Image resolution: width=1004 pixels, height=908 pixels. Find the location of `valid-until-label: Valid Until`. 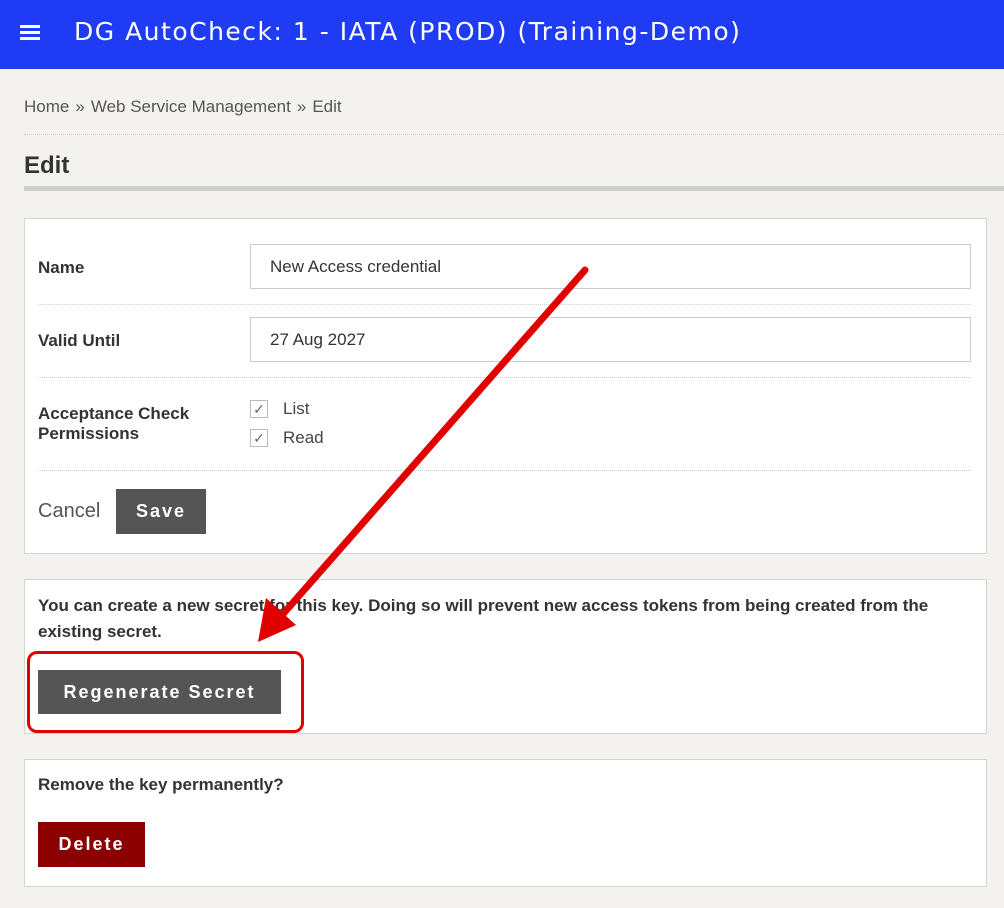

valid-until-label: Valid Until is located at coordinates (79, 340).